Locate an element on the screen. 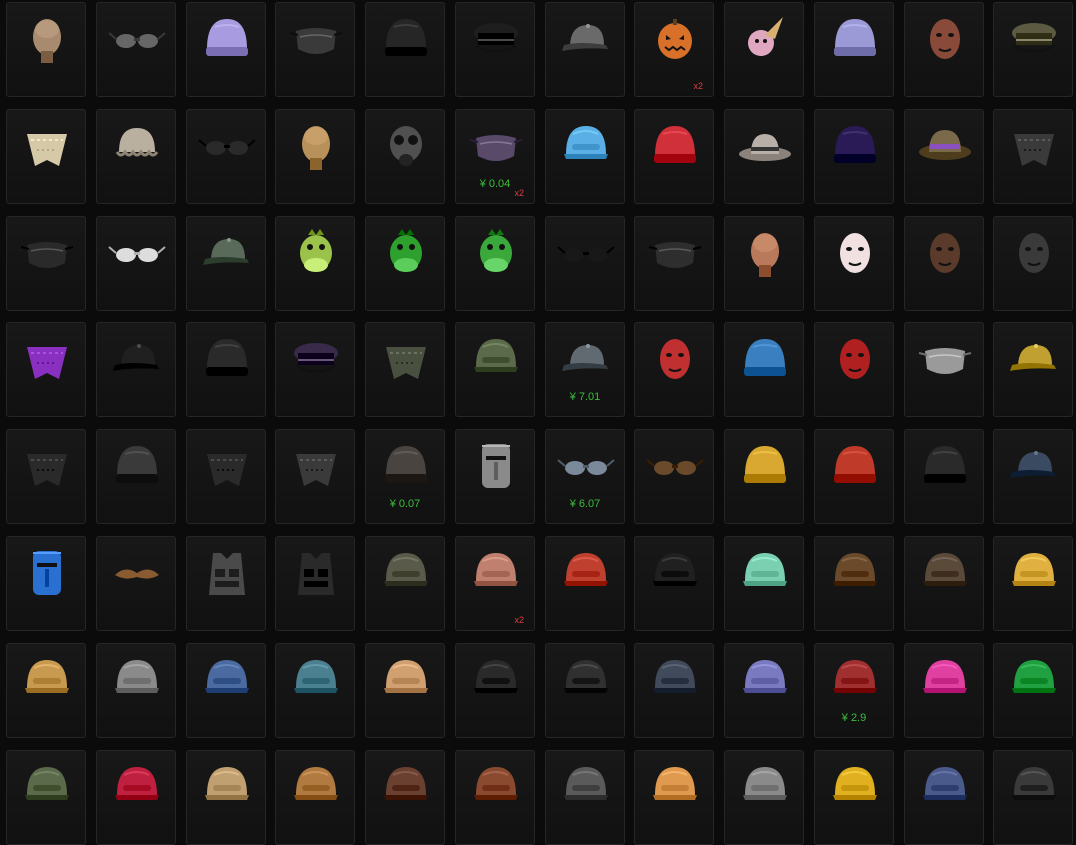 The height and width of the screenshot is (845, 1076). price-label: ¥ 6.07 is located at coordinates (585, 504).